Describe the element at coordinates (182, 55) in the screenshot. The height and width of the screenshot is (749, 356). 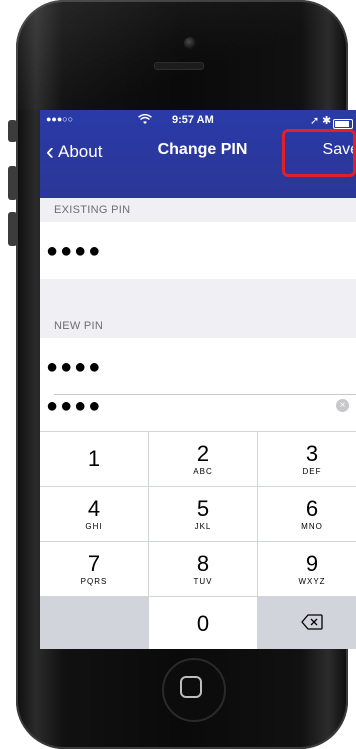
I see `phone-gloss` at that location.